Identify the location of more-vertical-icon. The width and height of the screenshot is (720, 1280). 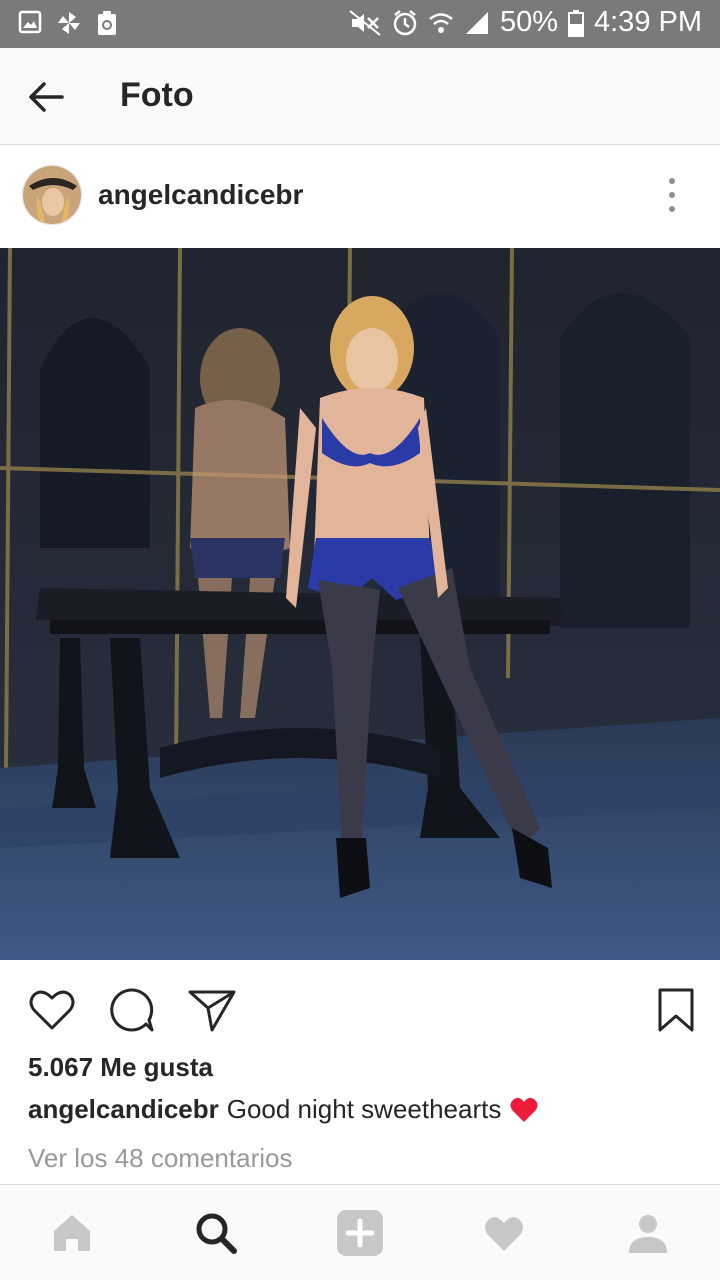
(672, 195).